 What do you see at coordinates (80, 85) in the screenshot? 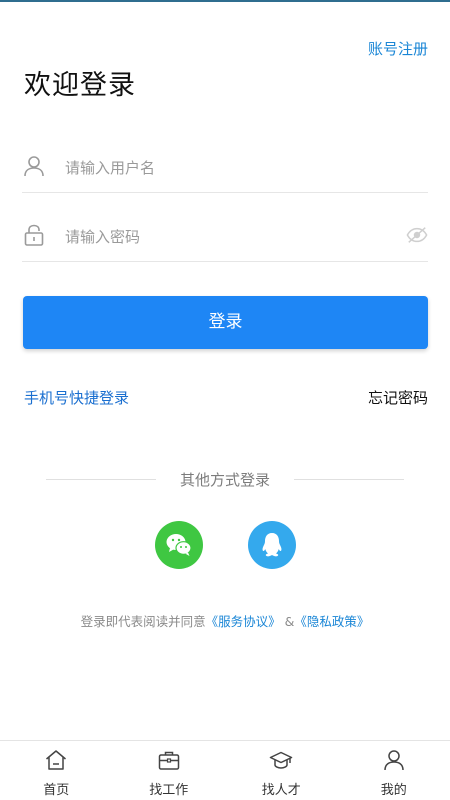
I see `page-title: 欢迎登录` at bounding box center [80, 85].